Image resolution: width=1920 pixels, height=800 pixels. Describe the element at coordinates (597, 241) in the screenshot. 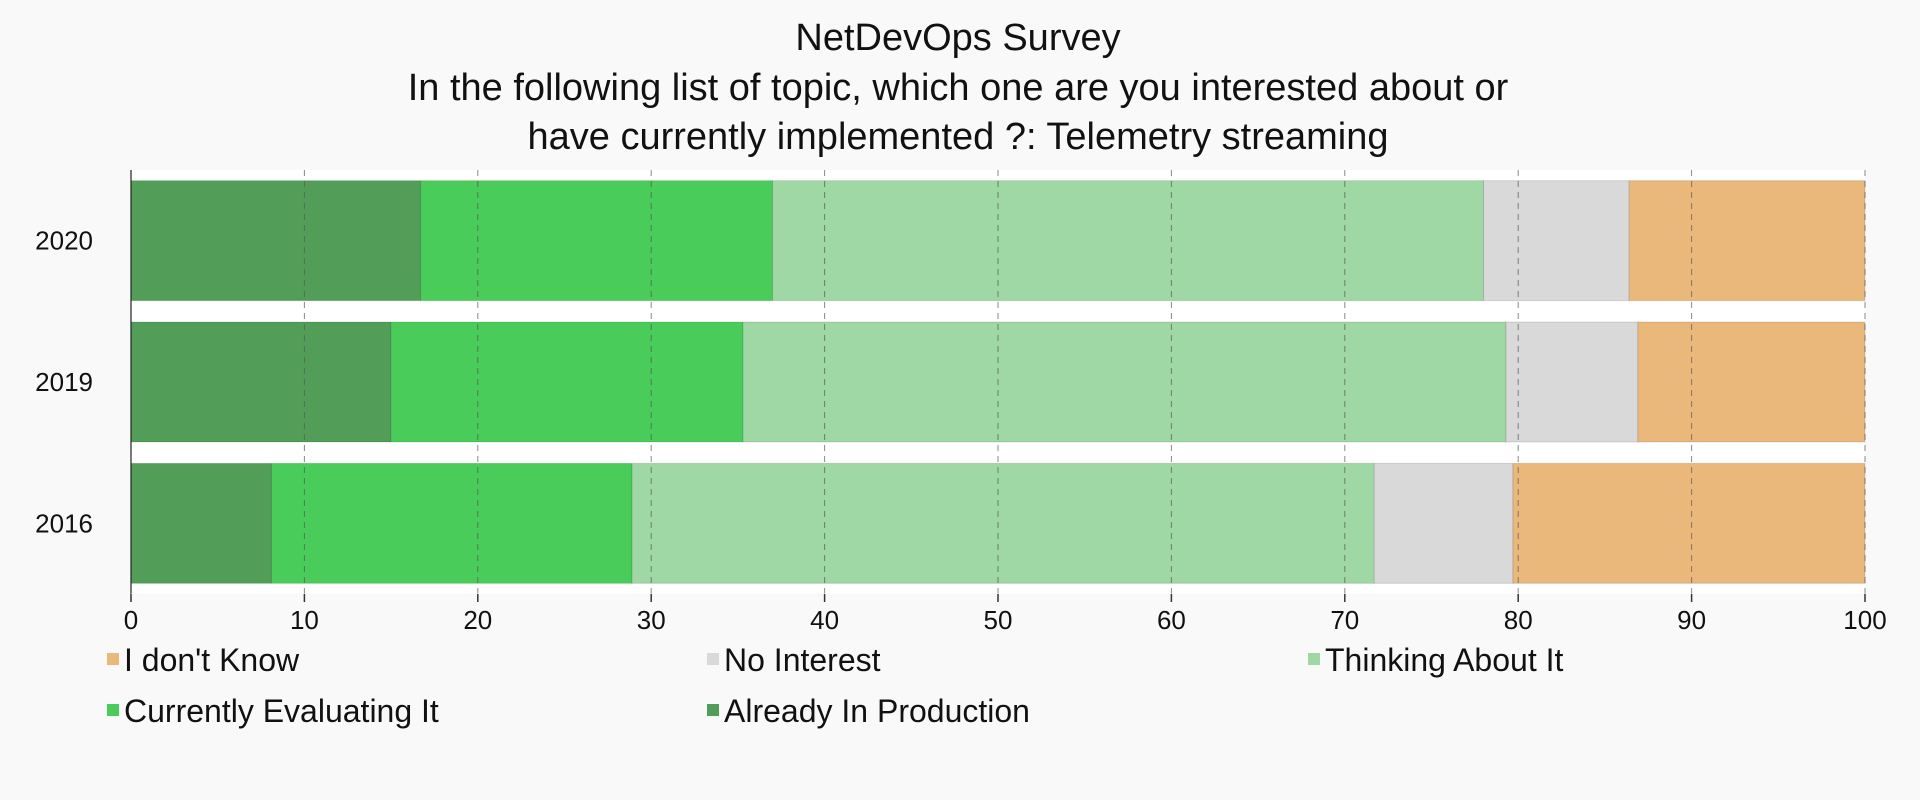

I see `bar-2020-currently-evaluating-it` at that location.